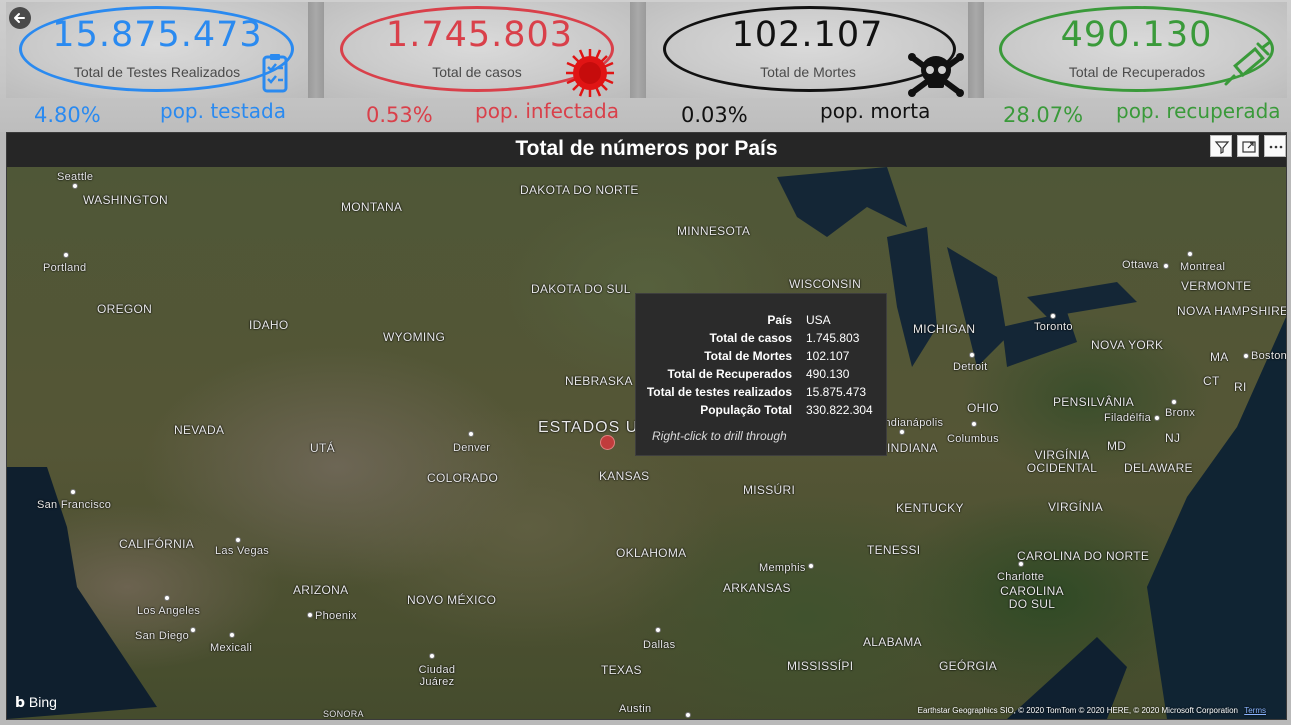 This screenshot has height=725, width=1291. I want to click on state-label: MISSISSÍPI, so click(820, 666).